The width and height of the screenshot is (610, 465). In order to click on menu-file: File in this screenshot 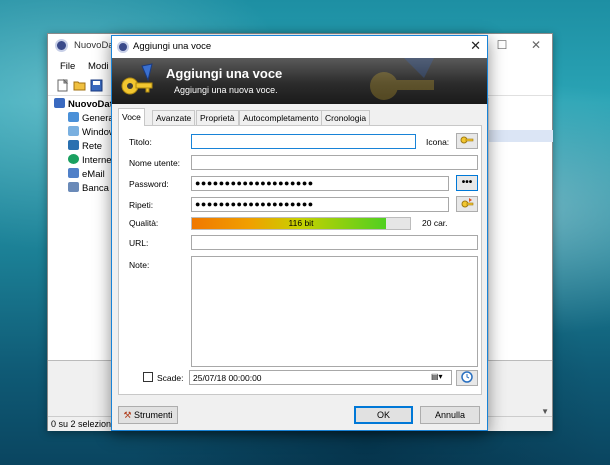, I will do `click(67, 66)`.